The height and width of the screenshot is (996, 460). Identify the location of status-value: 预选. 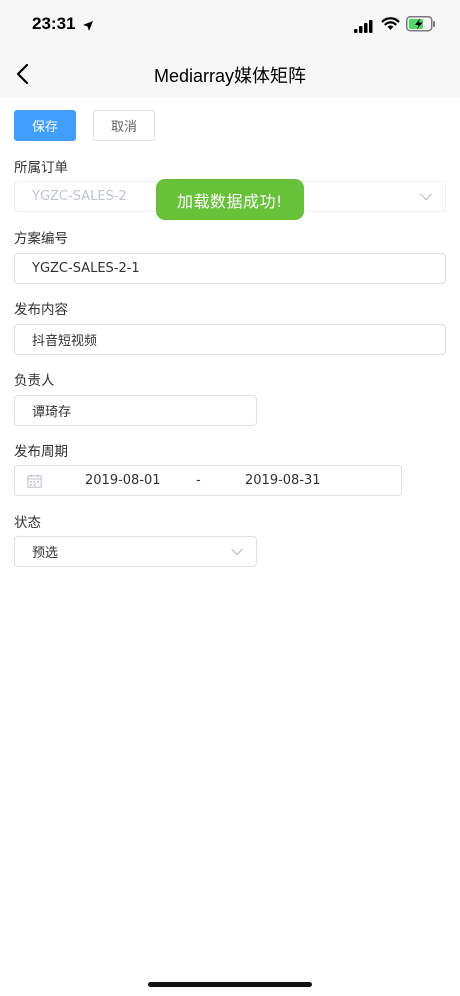
(45, 553).